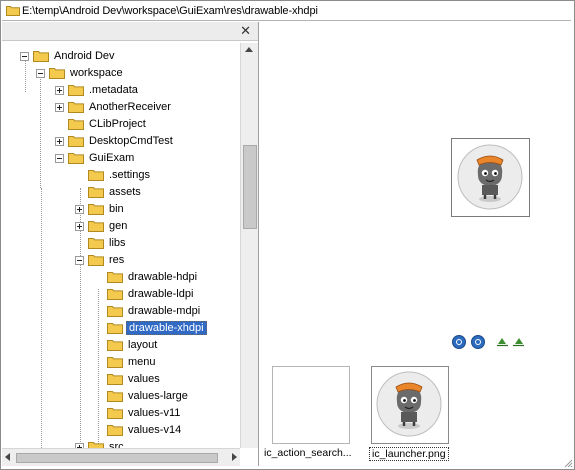 The height and width of the screenshot is (470, 575). Describe the element at coordinates (116, 209) in the screenshot. I see `tree-item-label: bin` at that location.